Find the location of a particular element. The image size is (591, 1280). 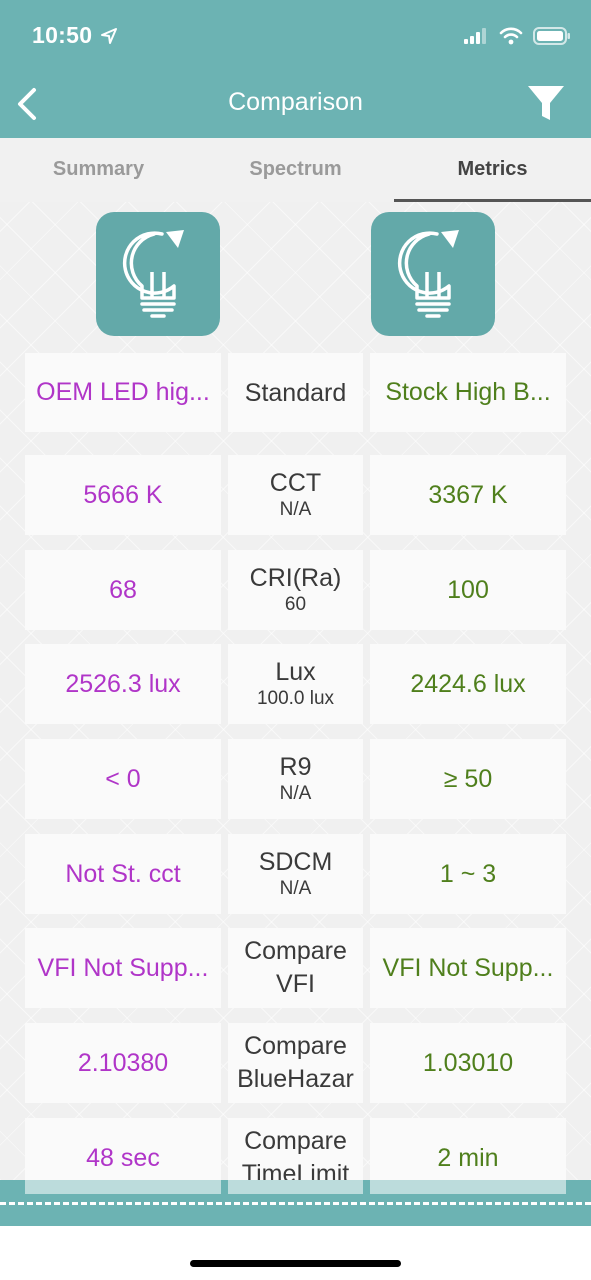

tab-summary: Summary is located at coordinates (98, 169).